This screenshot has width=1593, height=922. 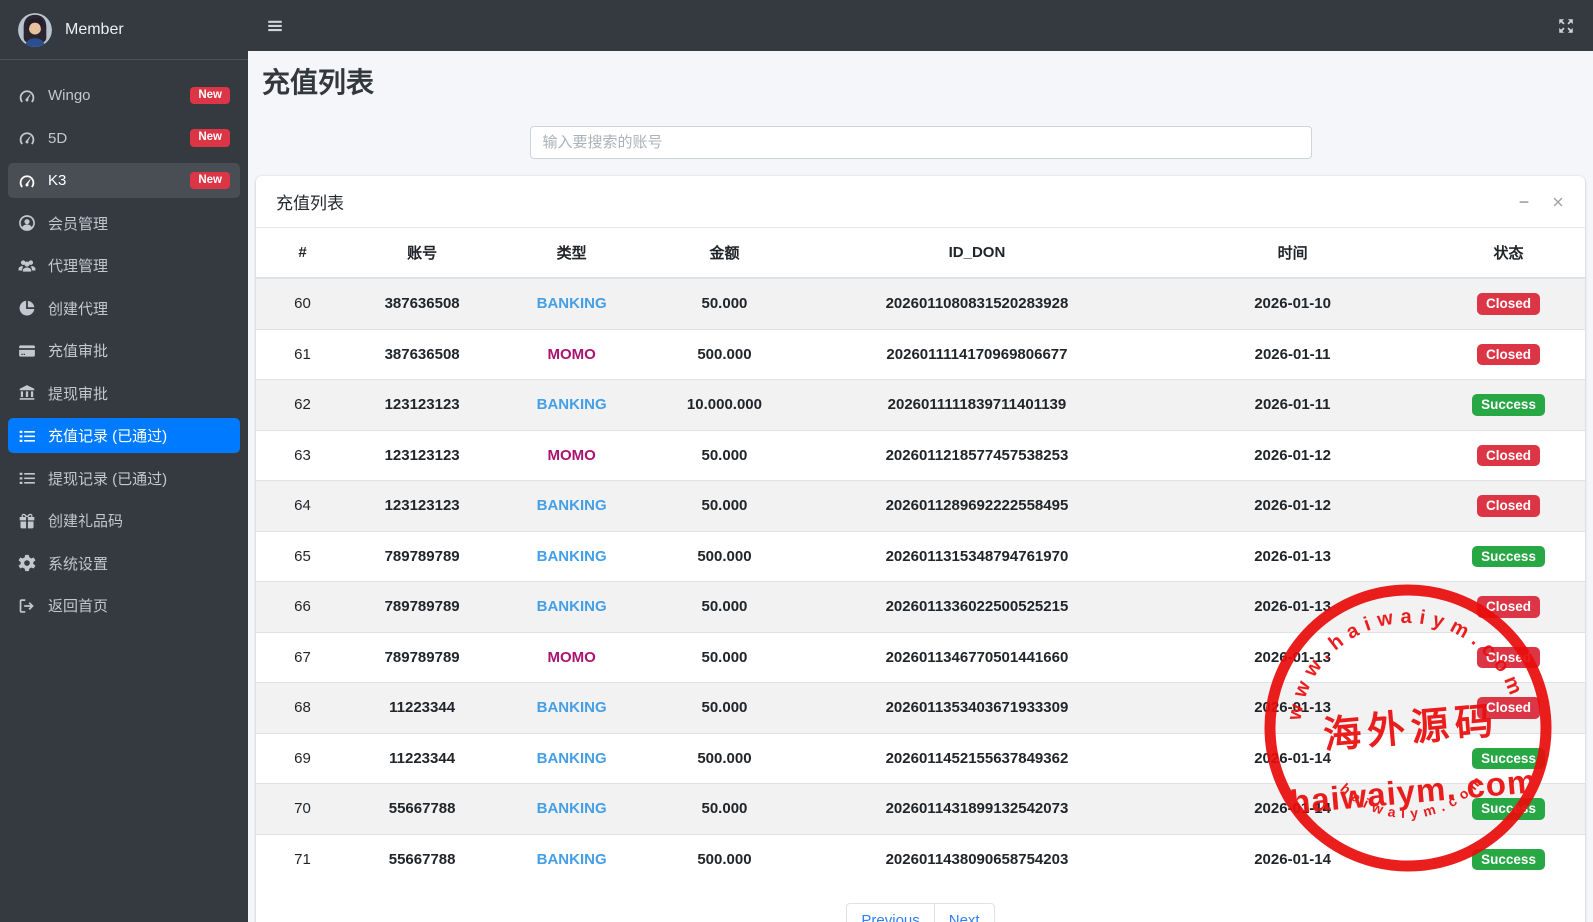 I want to click on sidebar-item-withdraw-records: 提现记录 (已通过), so click(x=124, y=478).